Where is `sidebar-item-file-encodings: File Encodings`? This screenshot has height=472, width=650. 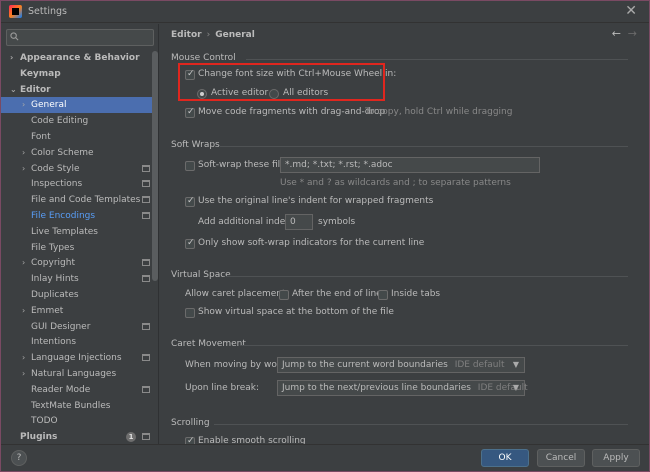
sidebar-item-file-encodings: File Encodings is located at coordinates (79, 216).